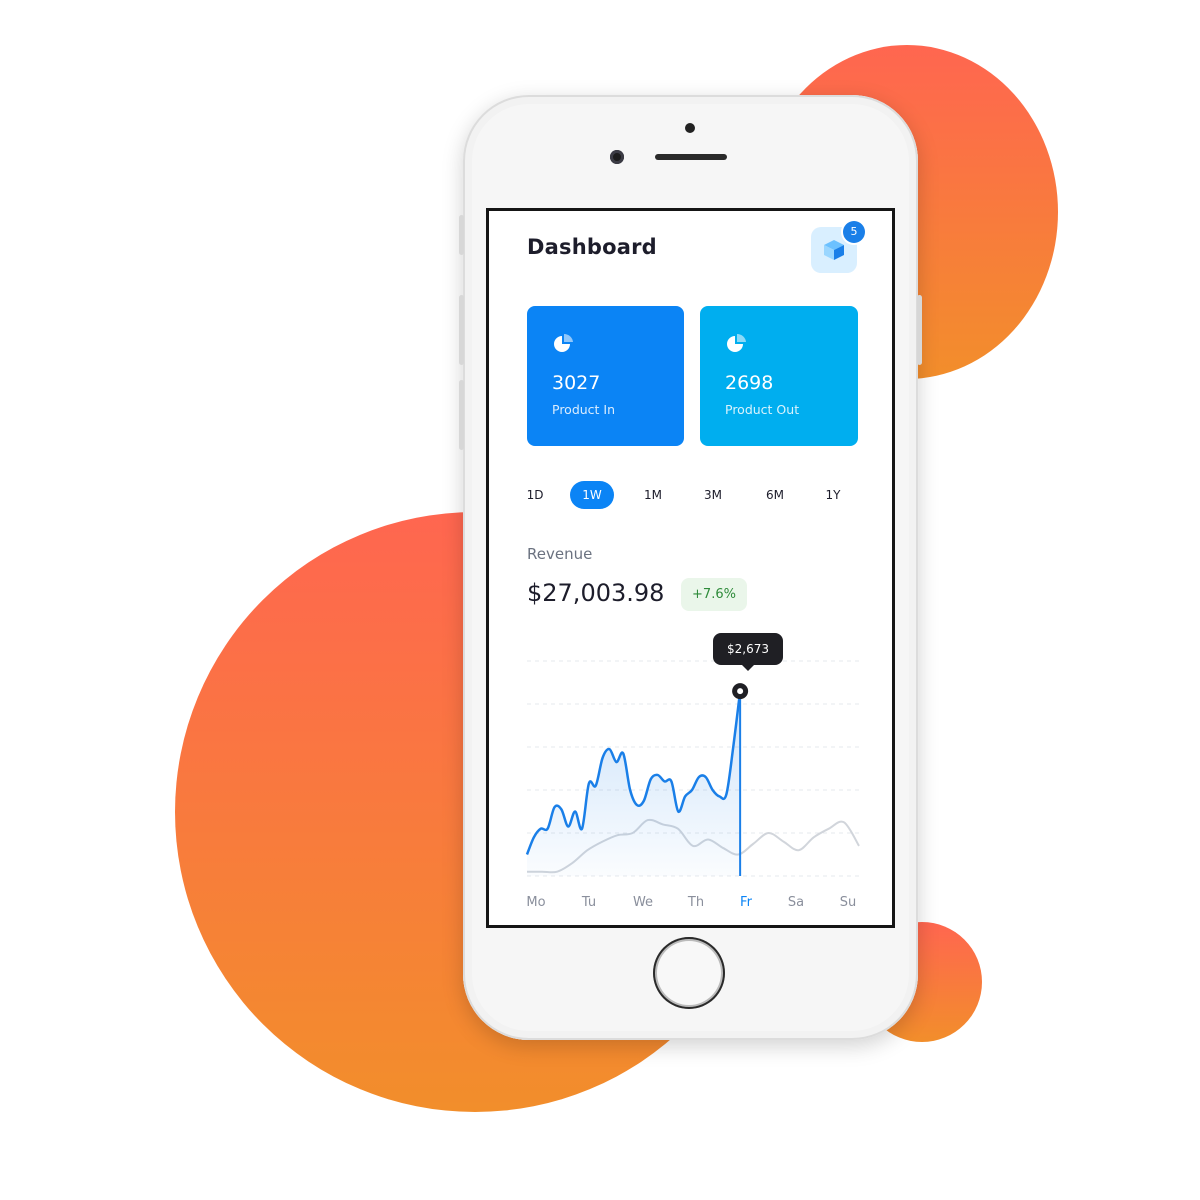  Describe the element at coordinates (643, 902) in the screenshot. I see `day-label: We` at that location.